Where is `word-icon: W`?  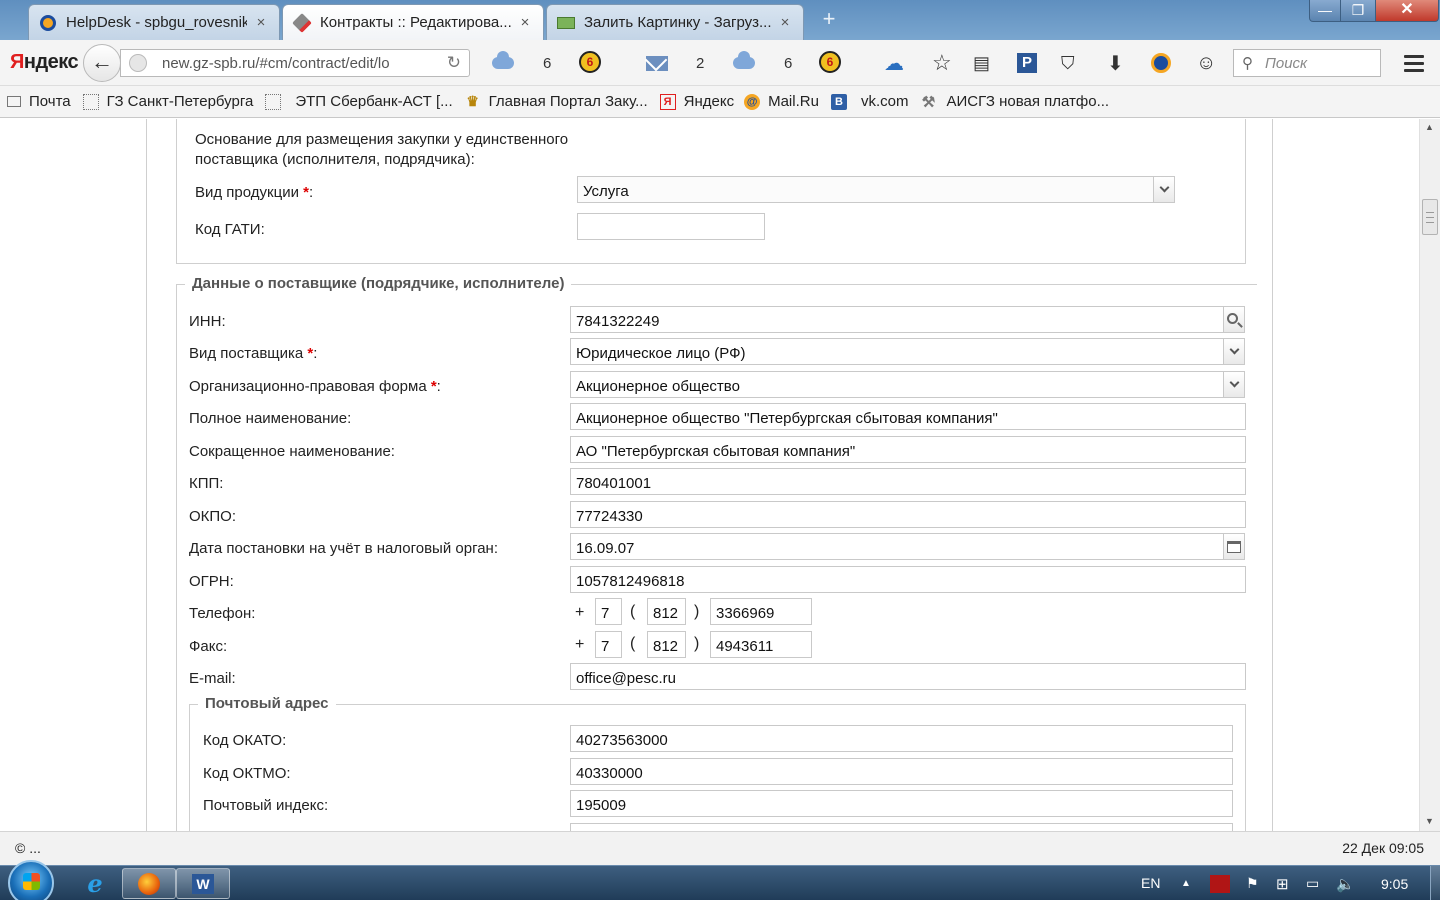
word-icon: W is located at coordinates (203, 883).